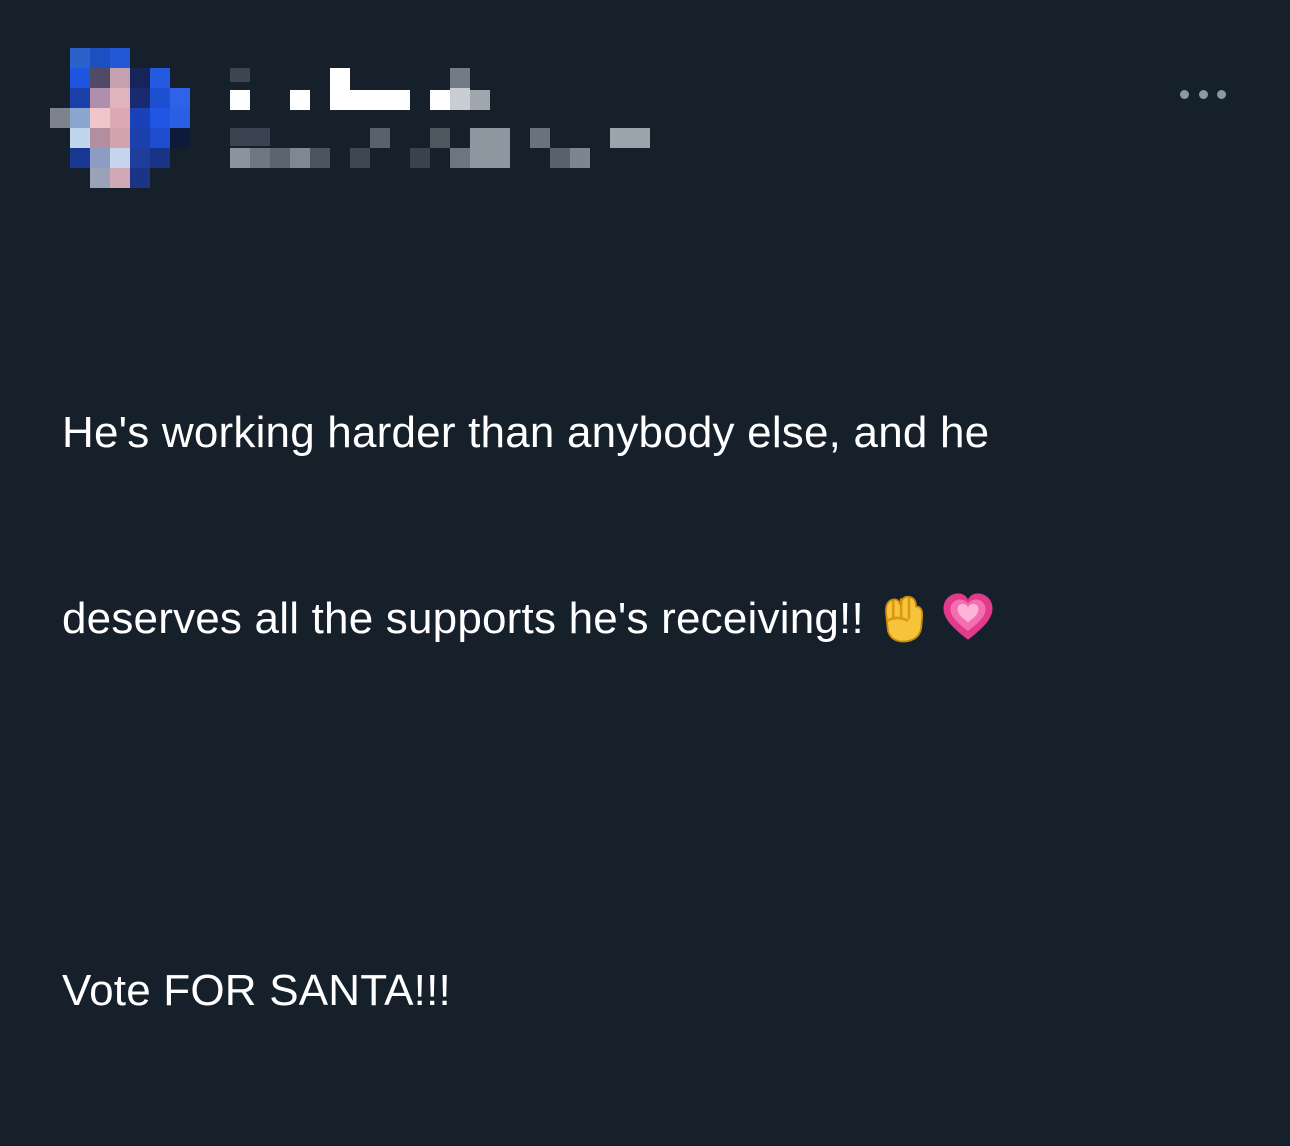  What do you see at coordinates (1203, 94) in the screenshot?
I see `more-options-button` at bounding box center [1203, 94].